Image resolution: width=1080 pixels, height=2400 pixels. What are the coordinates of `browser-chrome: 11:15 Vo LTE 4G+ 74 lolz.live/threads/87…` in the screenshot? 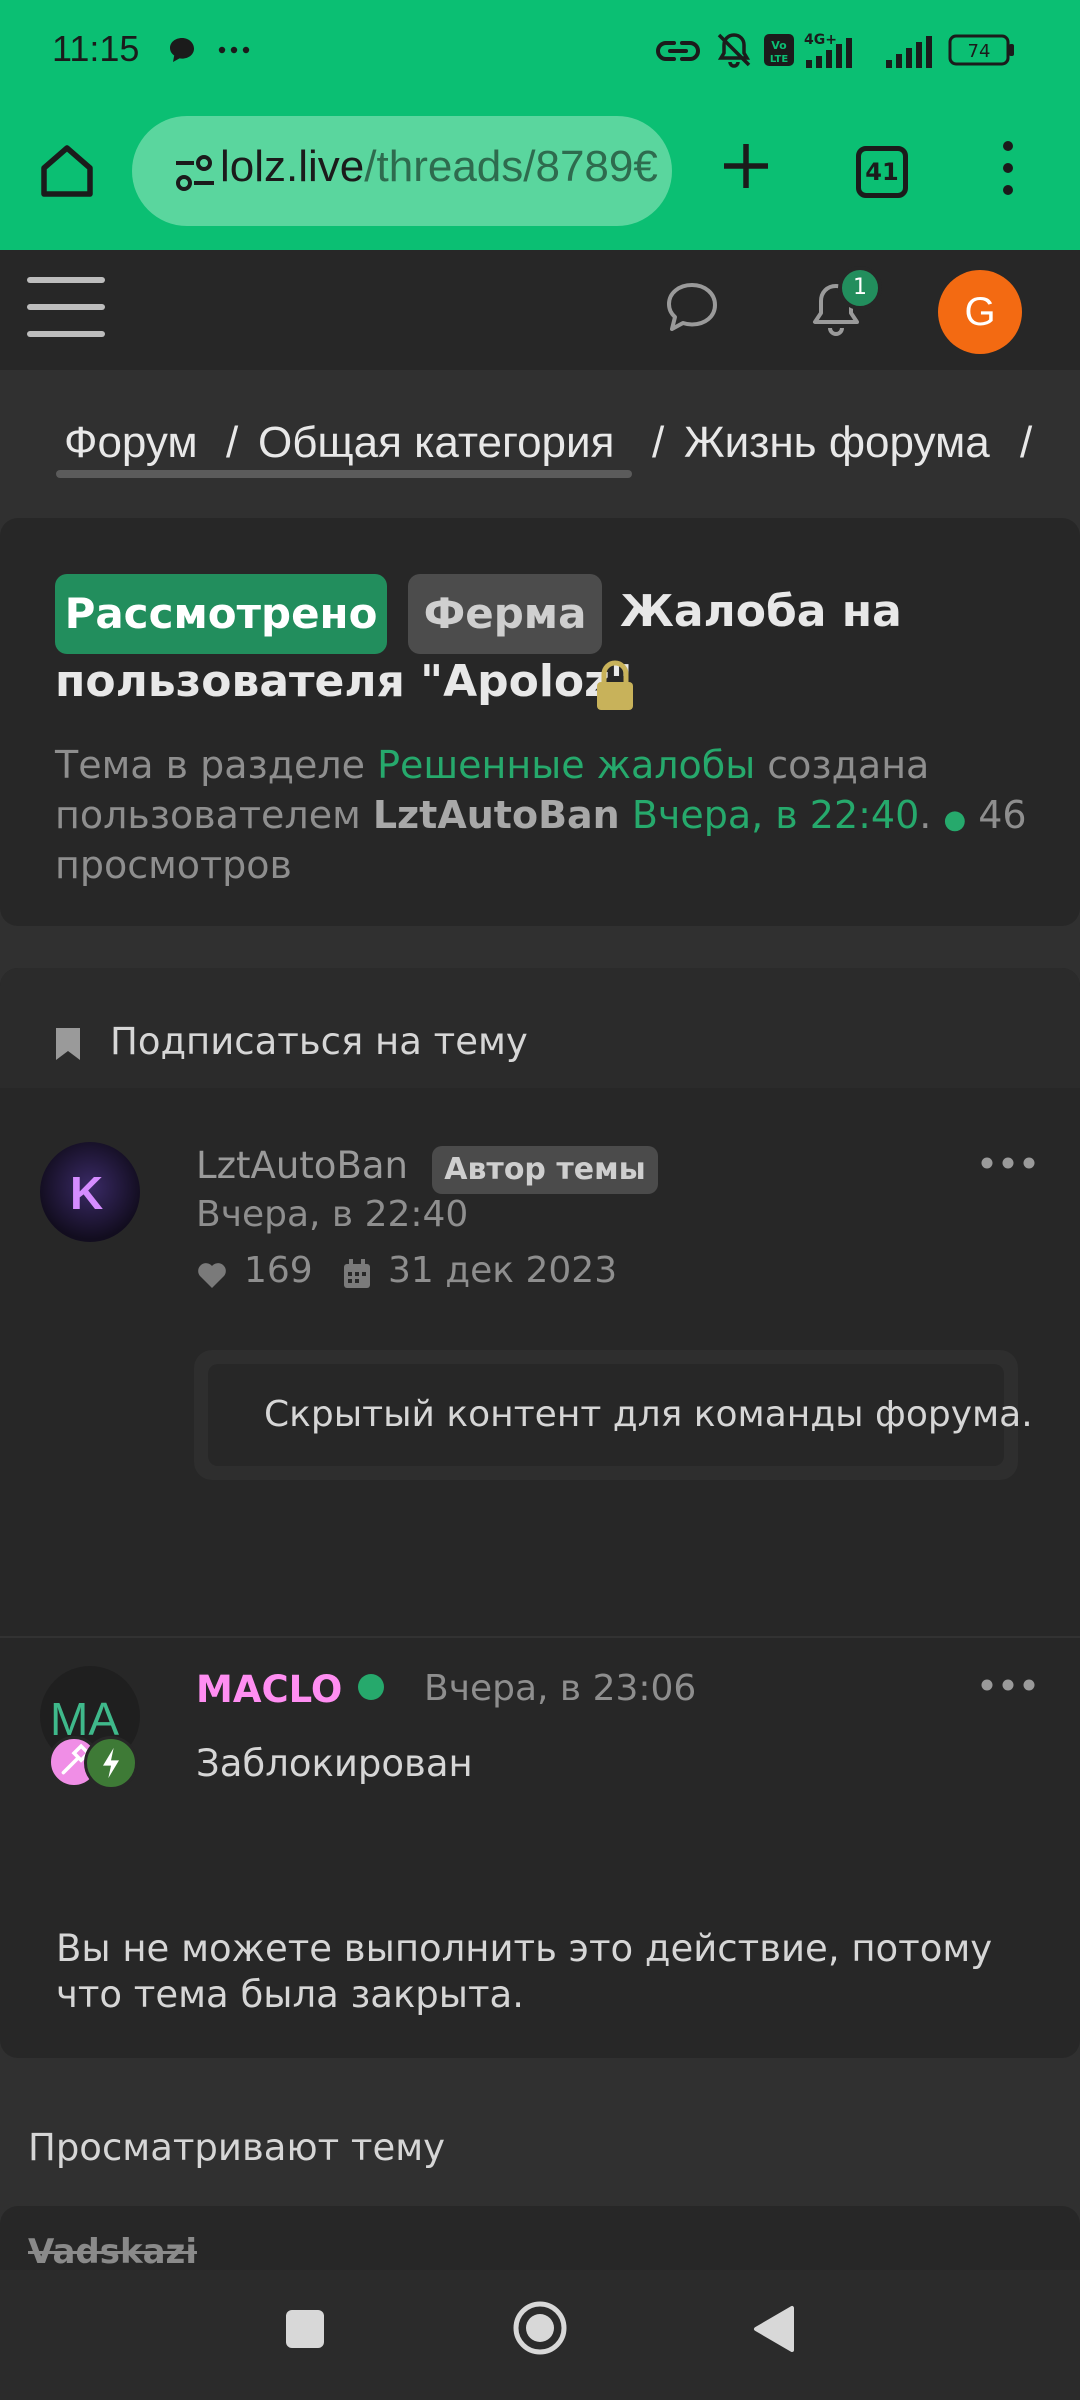 It's located at (540, 125).